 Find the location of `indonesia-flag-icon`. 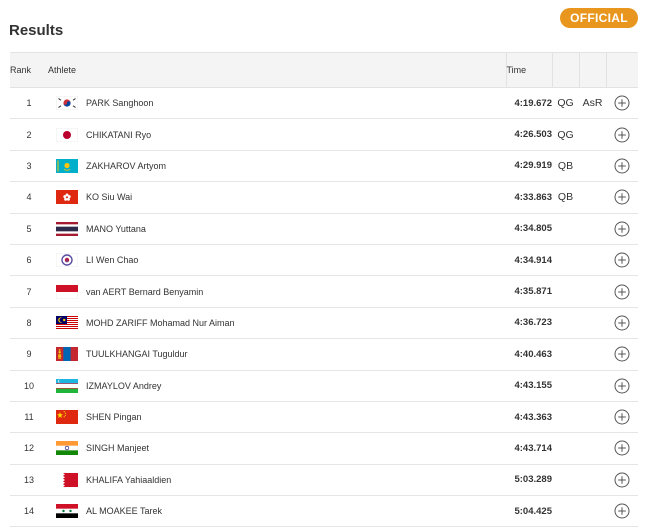

indonesia-flag-icon is located at coordinates (67, 291).